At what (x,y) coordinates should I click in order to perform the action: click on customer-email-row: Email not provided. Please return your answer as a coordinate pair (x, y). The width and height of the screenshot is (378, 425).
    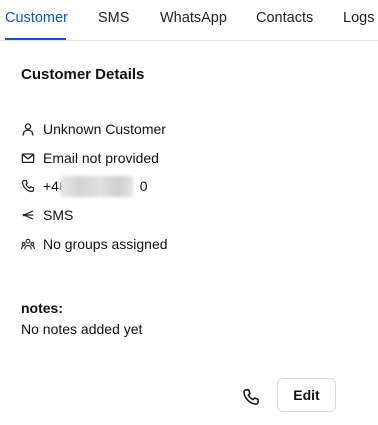
    Looking at the image, I should click on (90, 158).